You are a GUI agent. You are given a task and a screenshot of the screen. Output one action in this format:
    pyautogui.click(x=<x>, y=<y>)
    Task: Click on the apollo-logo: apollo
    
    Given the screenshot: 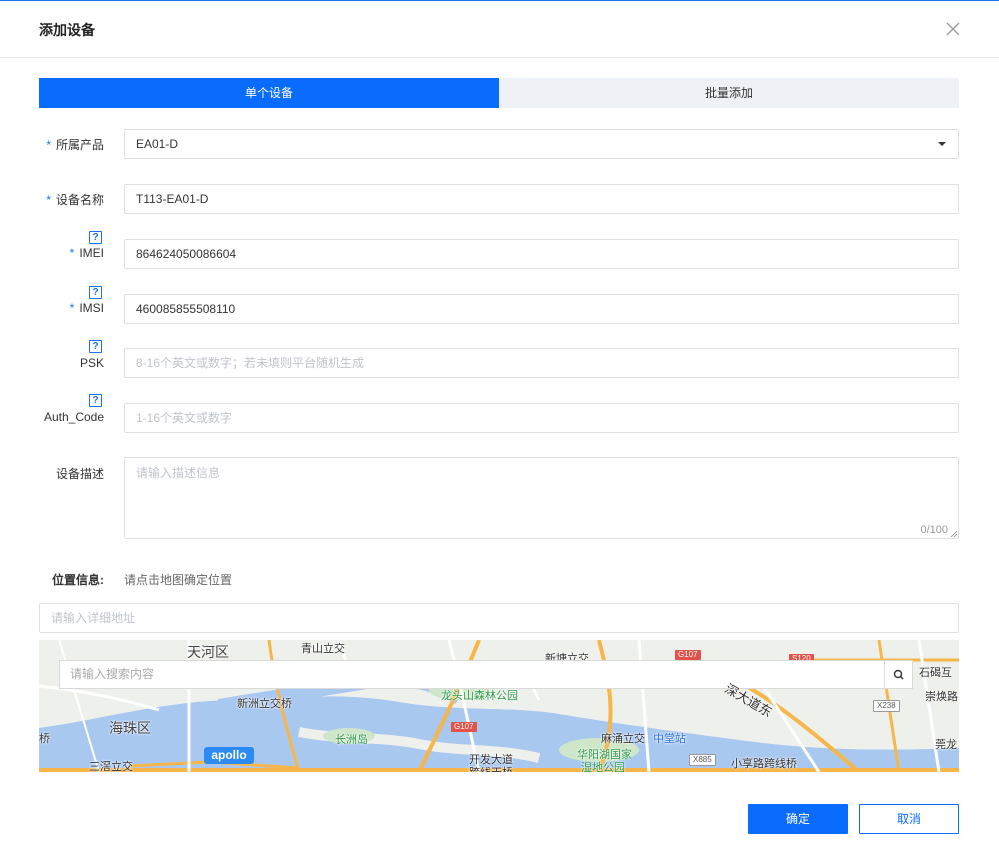 What is the action you would take?
    pyautogui.click(x=229, y=755)
    